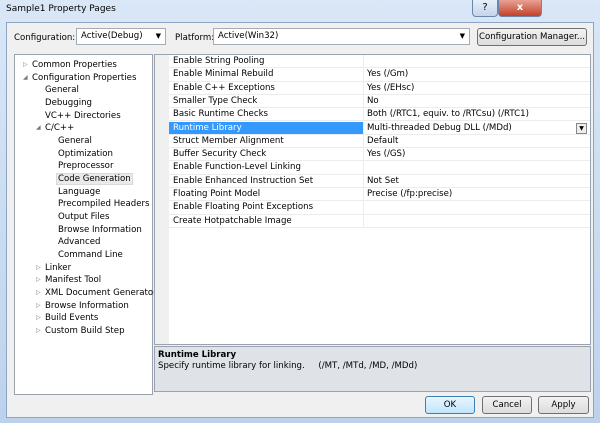  What do you see at coordinates (101, 293) in the screenshot?
I see `tree-item-label: XML Document Generator` at bounding box center [101, 293].